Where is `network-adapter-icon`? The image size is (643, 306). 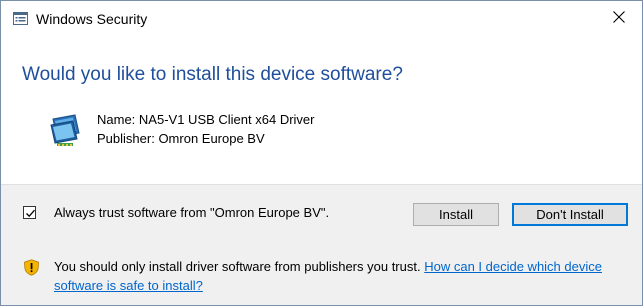
network-adapter-icon is located at coordinates (67, 131).